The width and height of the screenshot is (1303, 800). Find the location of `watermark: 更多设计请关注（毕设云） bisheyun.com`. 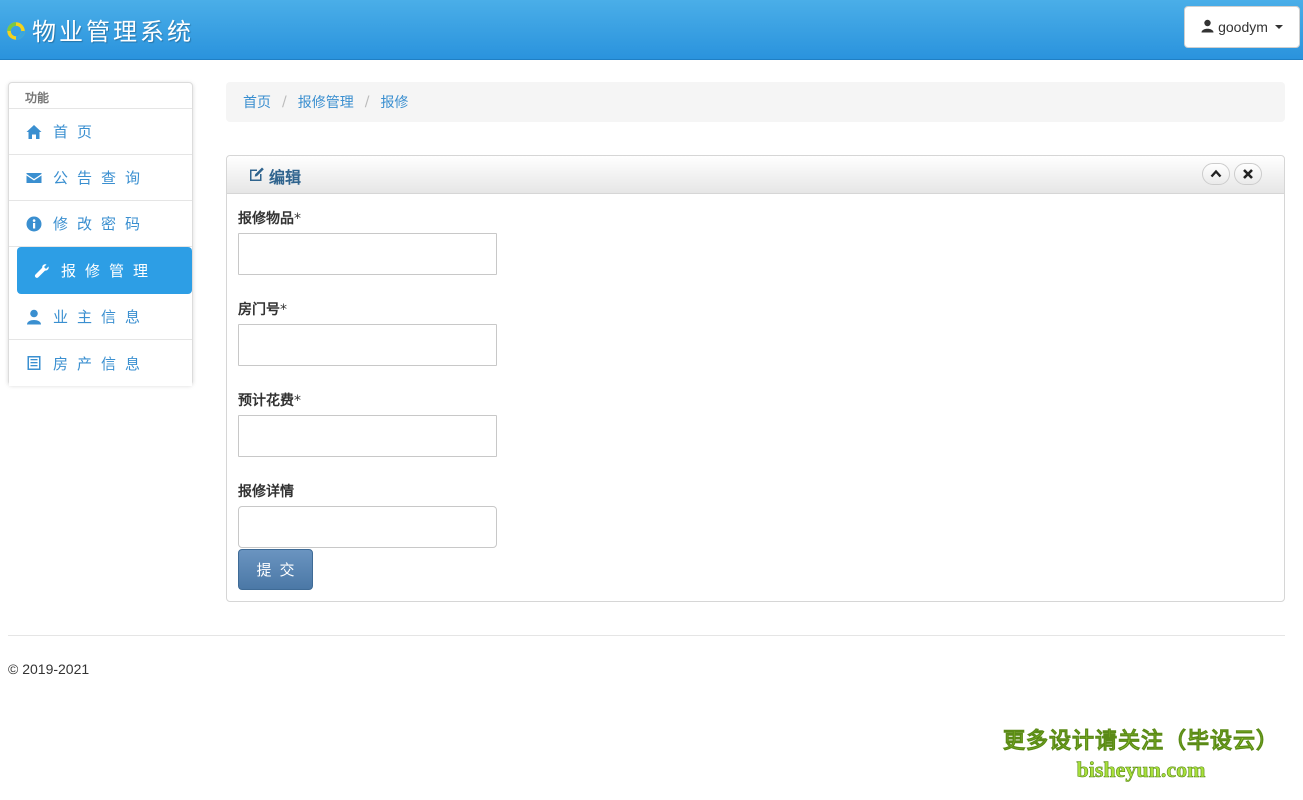

watermark: 更多设计请关注（毕设云） bisheyun.com is located at coordinates (1141, 753).